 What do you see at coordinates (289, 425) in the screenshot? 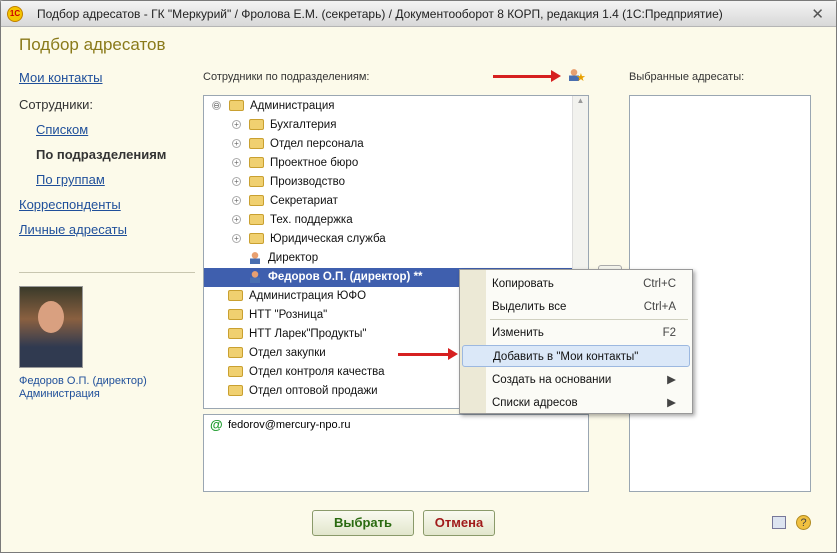
I see `email-text: fedorov@mercury-npo.ru` at bounding box center [289, 425].